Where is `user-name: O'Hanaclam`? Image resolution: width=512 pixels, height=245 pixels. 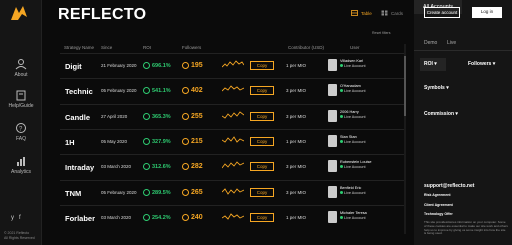 user-name: O'Hanaclam is located at coordinates (350, 86).